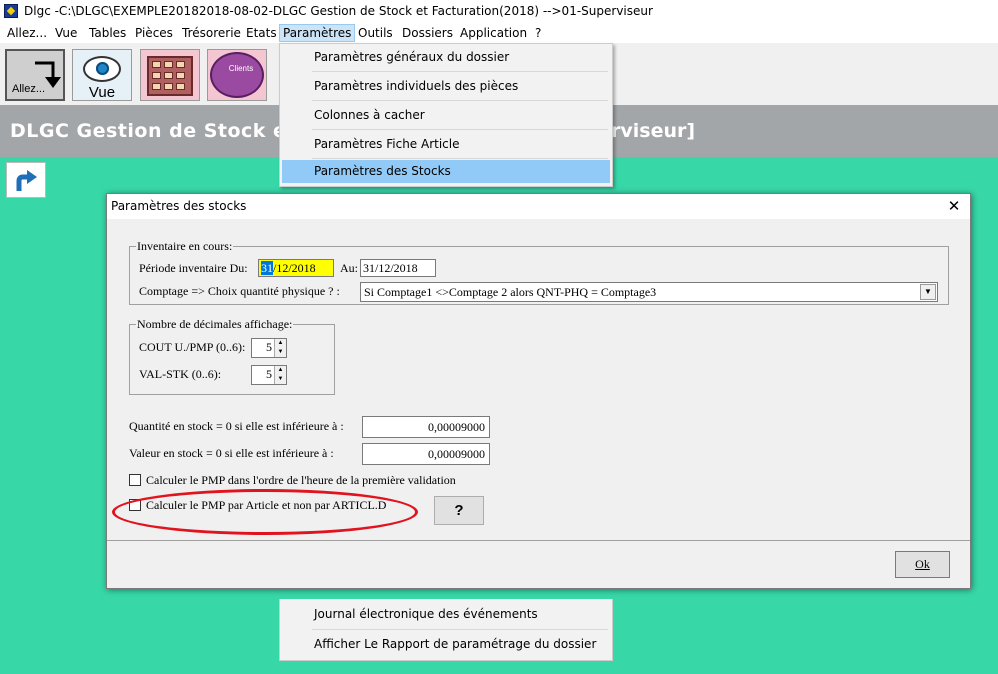  Describe the element at coordinates (398, 268) in the screenshot. I see `periode-au-field: 31/12/2018` at that location.